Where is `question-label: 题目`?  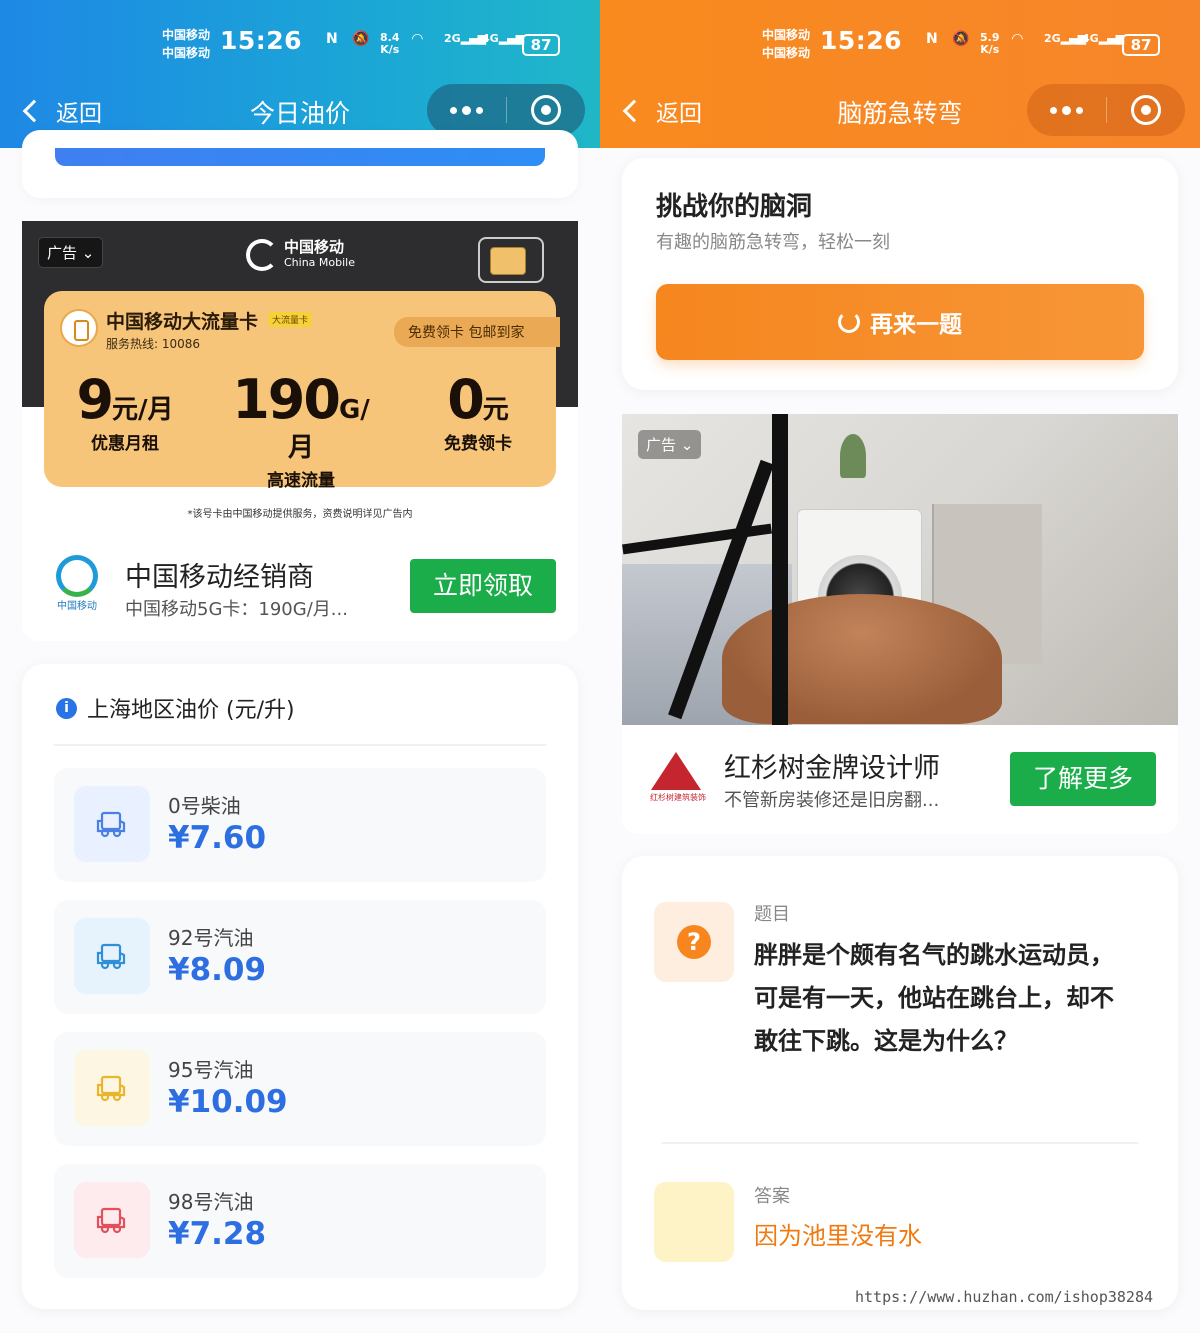 question-label: 题目 is located at coordinates (772, 914).